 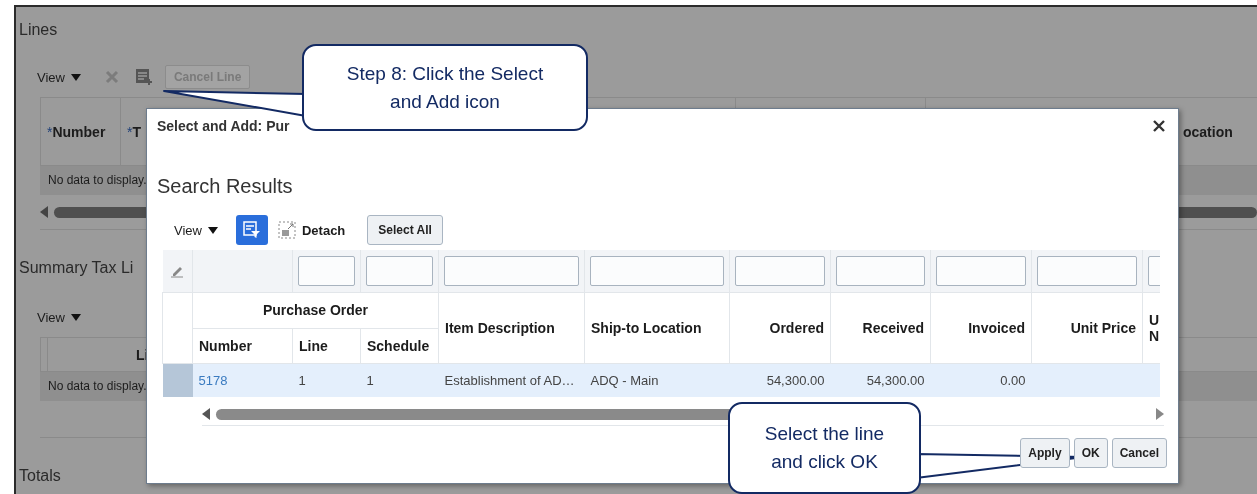 What do you see at coordinates (80, 131) in the screenshot?
I see `column-header: *Number` at bounding box center [80, 131].